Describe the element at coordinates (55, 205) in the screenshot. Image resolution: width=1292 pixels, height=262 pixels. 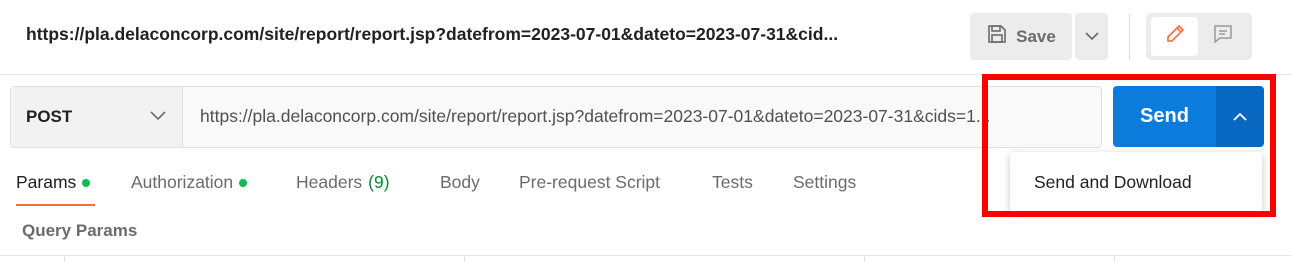
I see `active-tab-indicator` at that location.